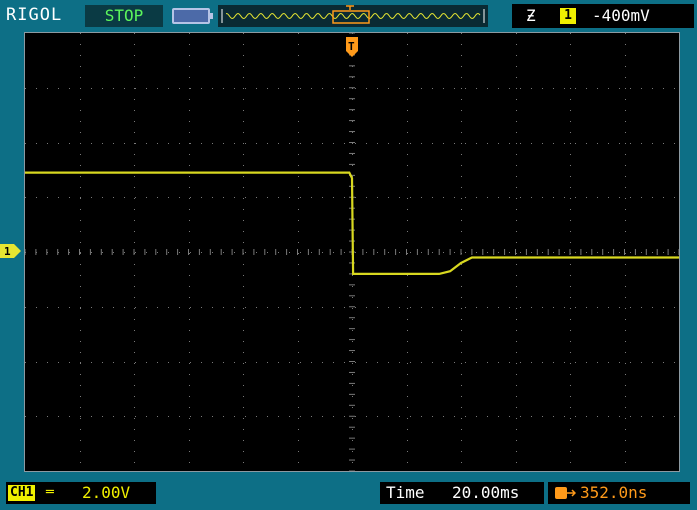 Image resolution: width=697 pixels, height=510 pixels. What do you see at coordinates (462, 493) in the screenshot?
I see `timebase-box: Time 20.00ms` at bounding box center [462, 493].